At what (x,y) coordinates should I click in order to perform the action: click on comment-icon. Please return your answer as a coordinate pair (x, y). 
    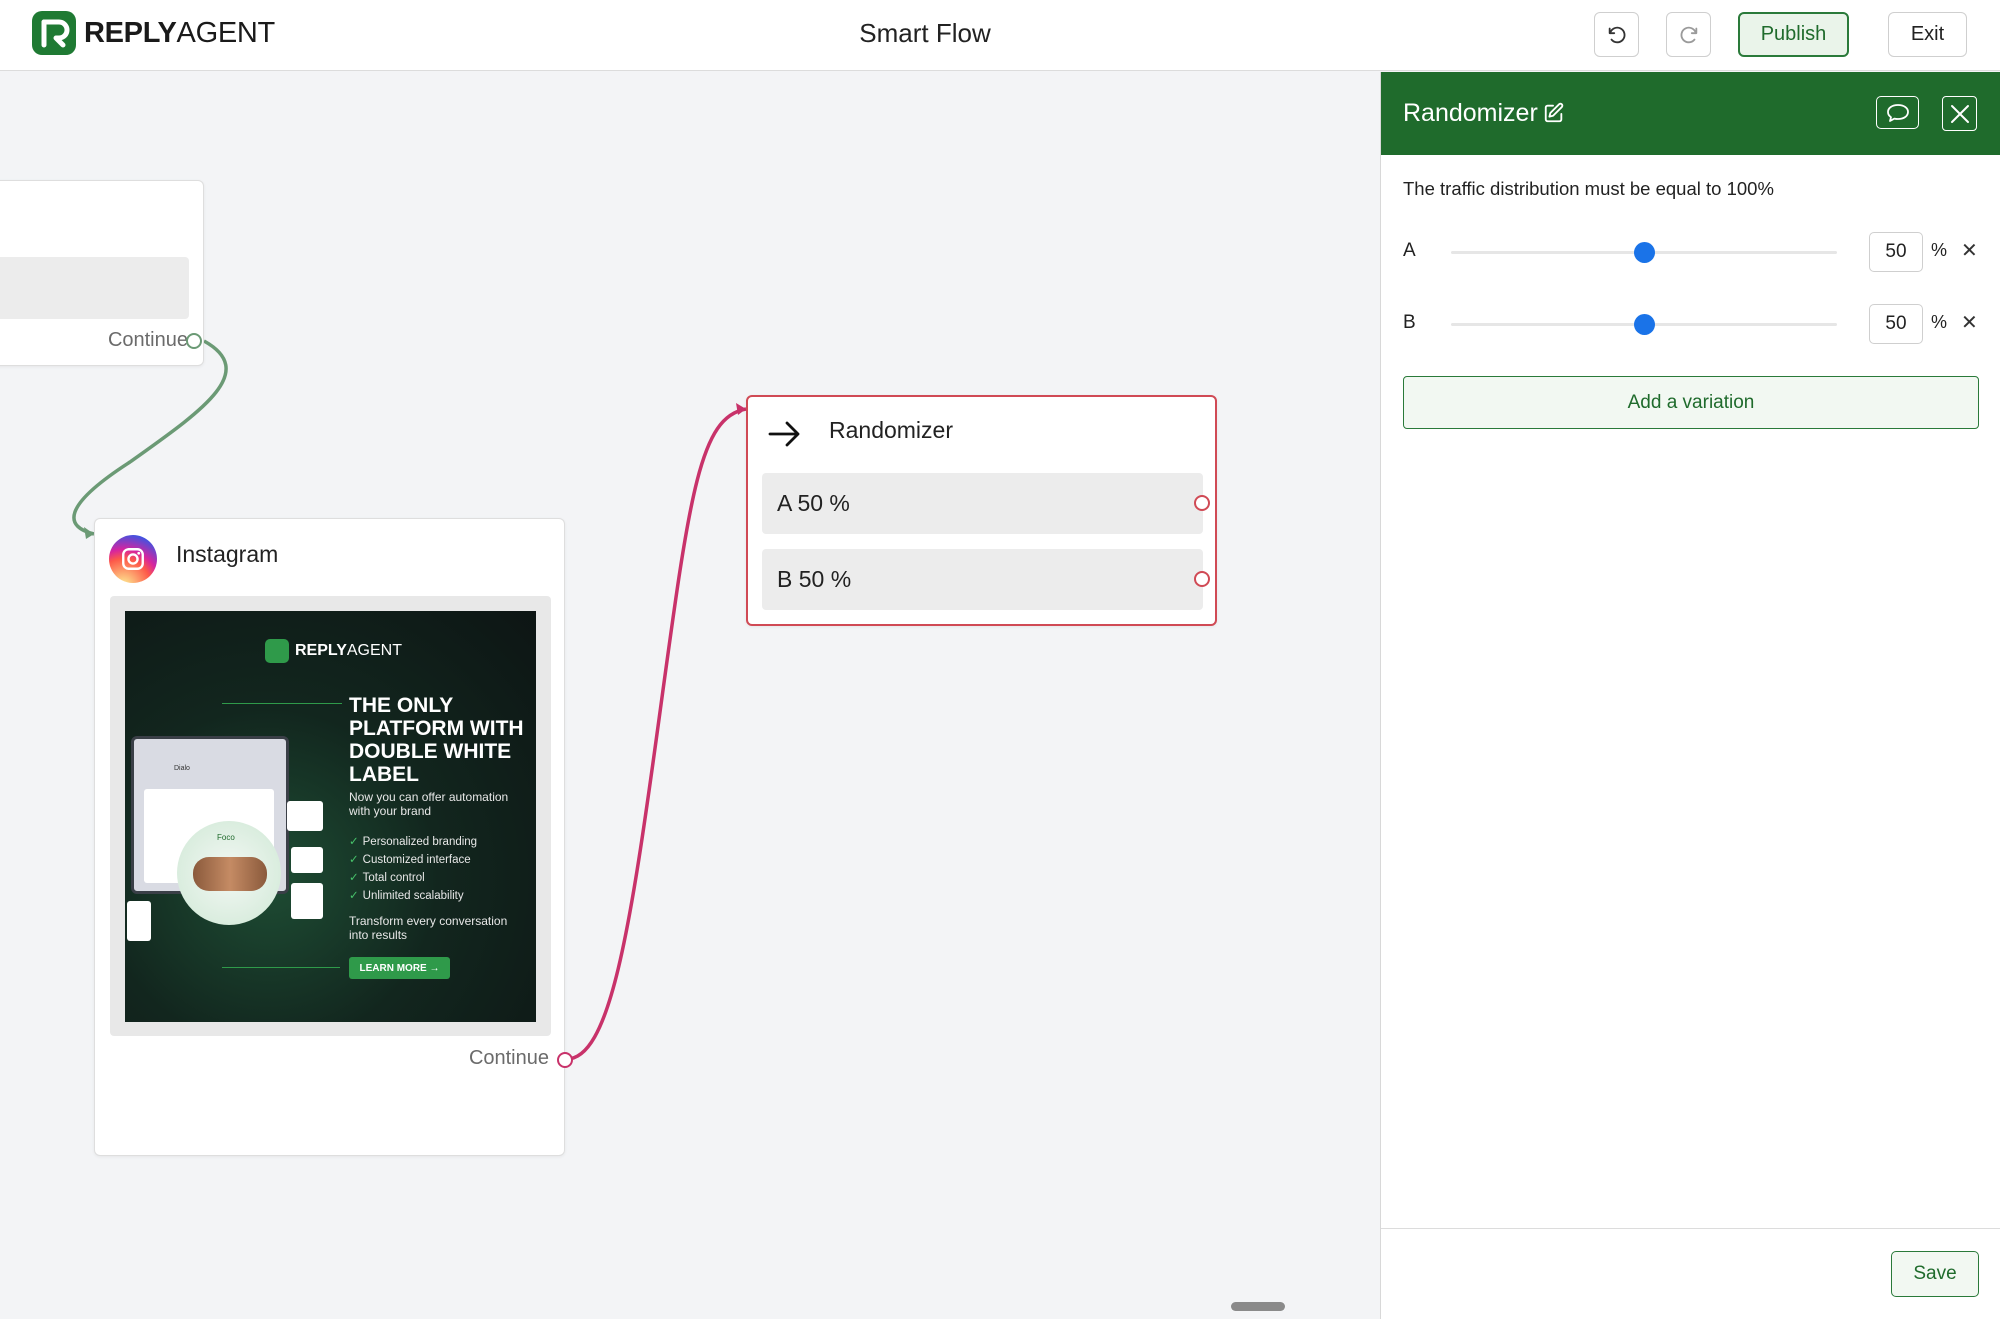
    Looking at the image, I should click on (1897, 112).